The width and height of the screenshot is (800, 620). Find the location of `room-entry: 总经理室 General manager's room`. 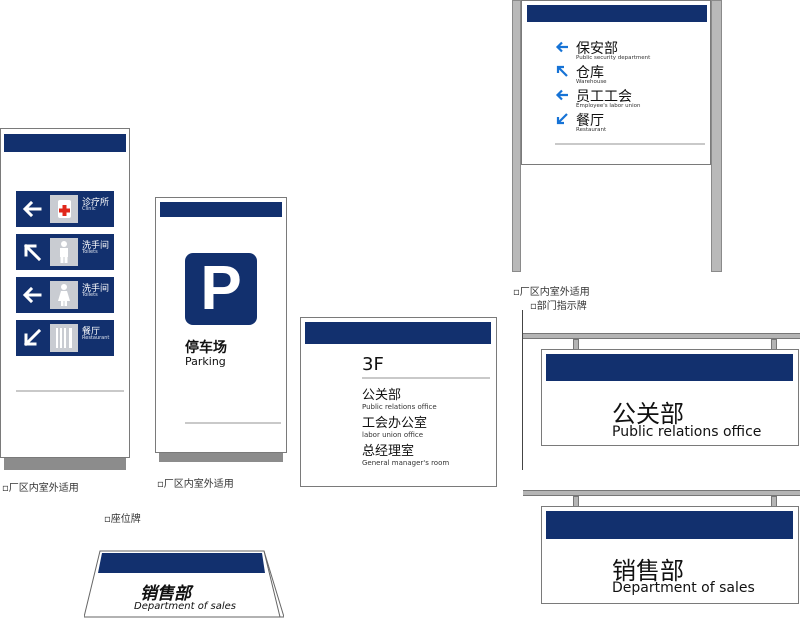

room-entry: 总经理室 General manager's room is located at coordinates (405, 456).